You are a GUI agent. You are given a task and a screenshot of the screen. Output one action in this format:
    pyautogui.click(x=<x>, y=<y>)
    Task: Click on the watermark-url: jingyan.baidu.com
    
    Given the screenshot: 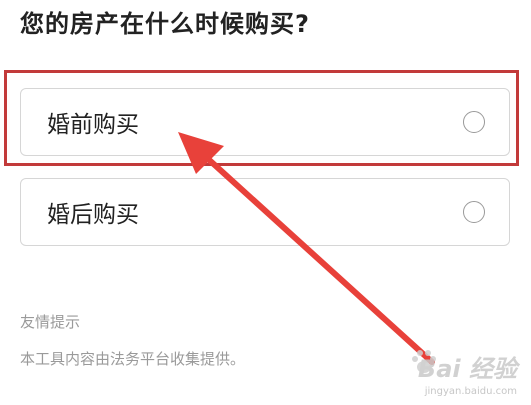 What is the action you would take?
    pyautogui.click(x=470, y=391)
    